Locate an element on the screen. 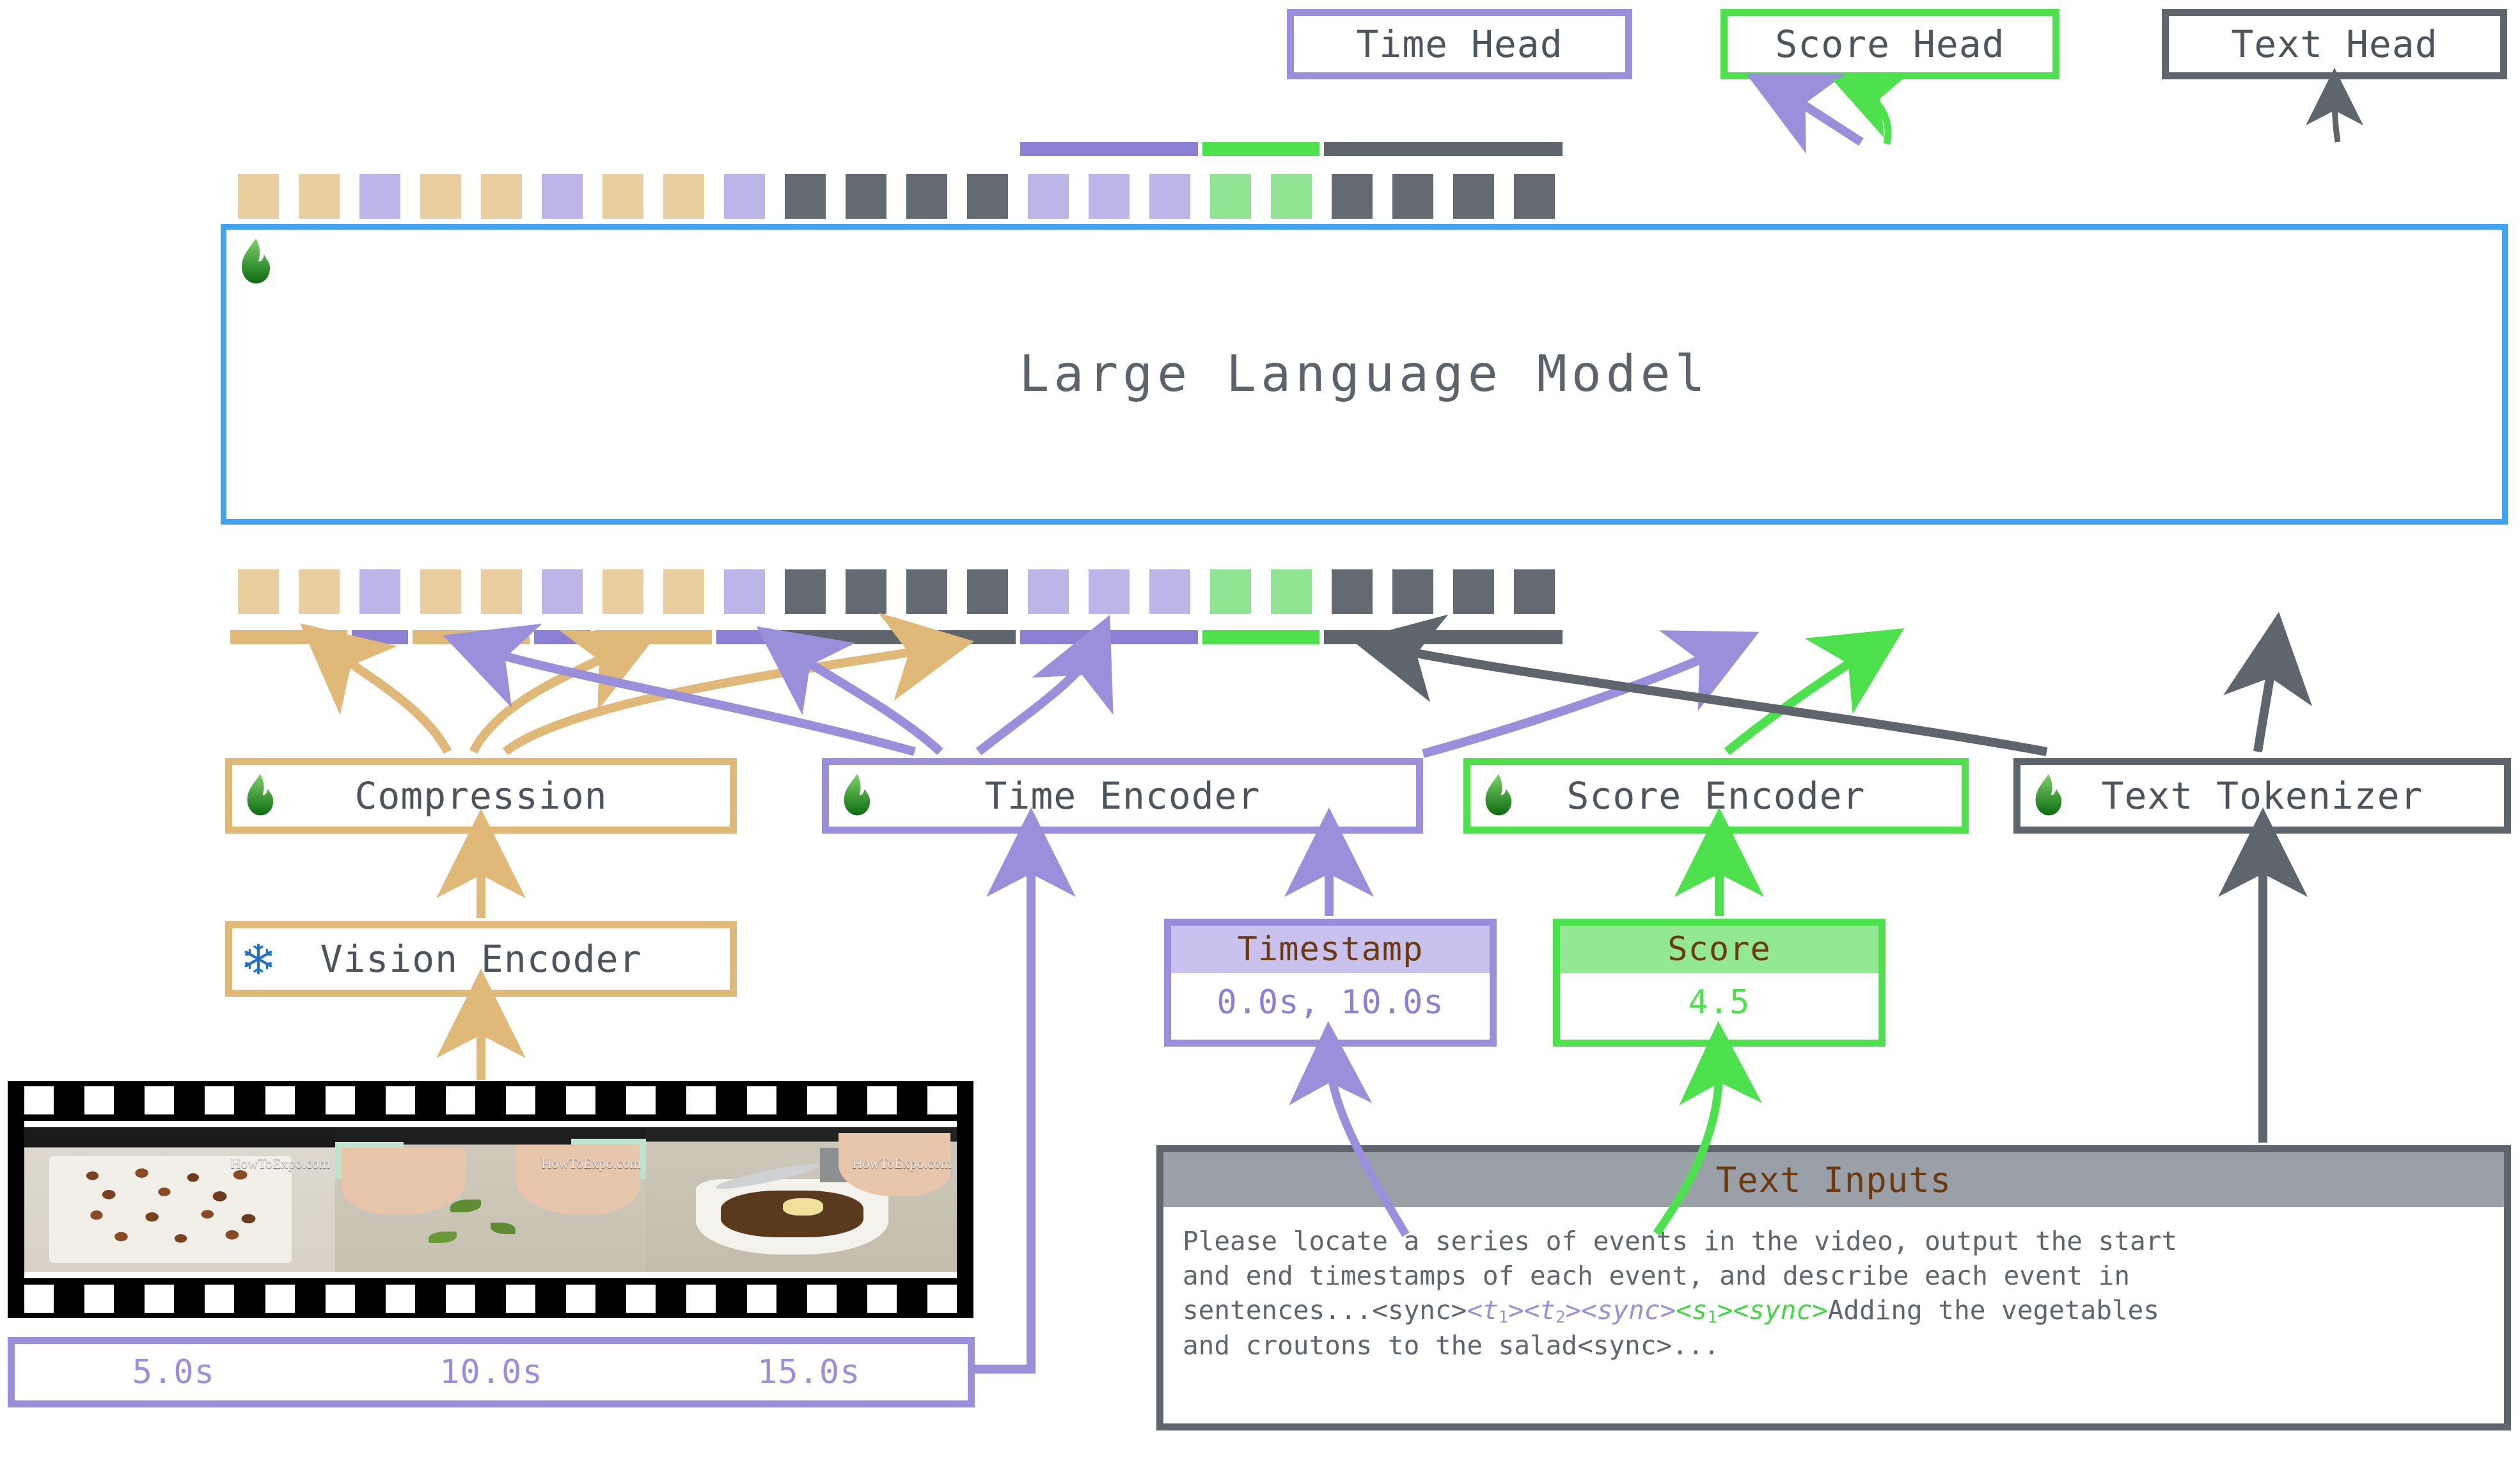 The image size is (2520, 1458). time-encoder-module: Time Encoder is located at coordinates (1122, 796).